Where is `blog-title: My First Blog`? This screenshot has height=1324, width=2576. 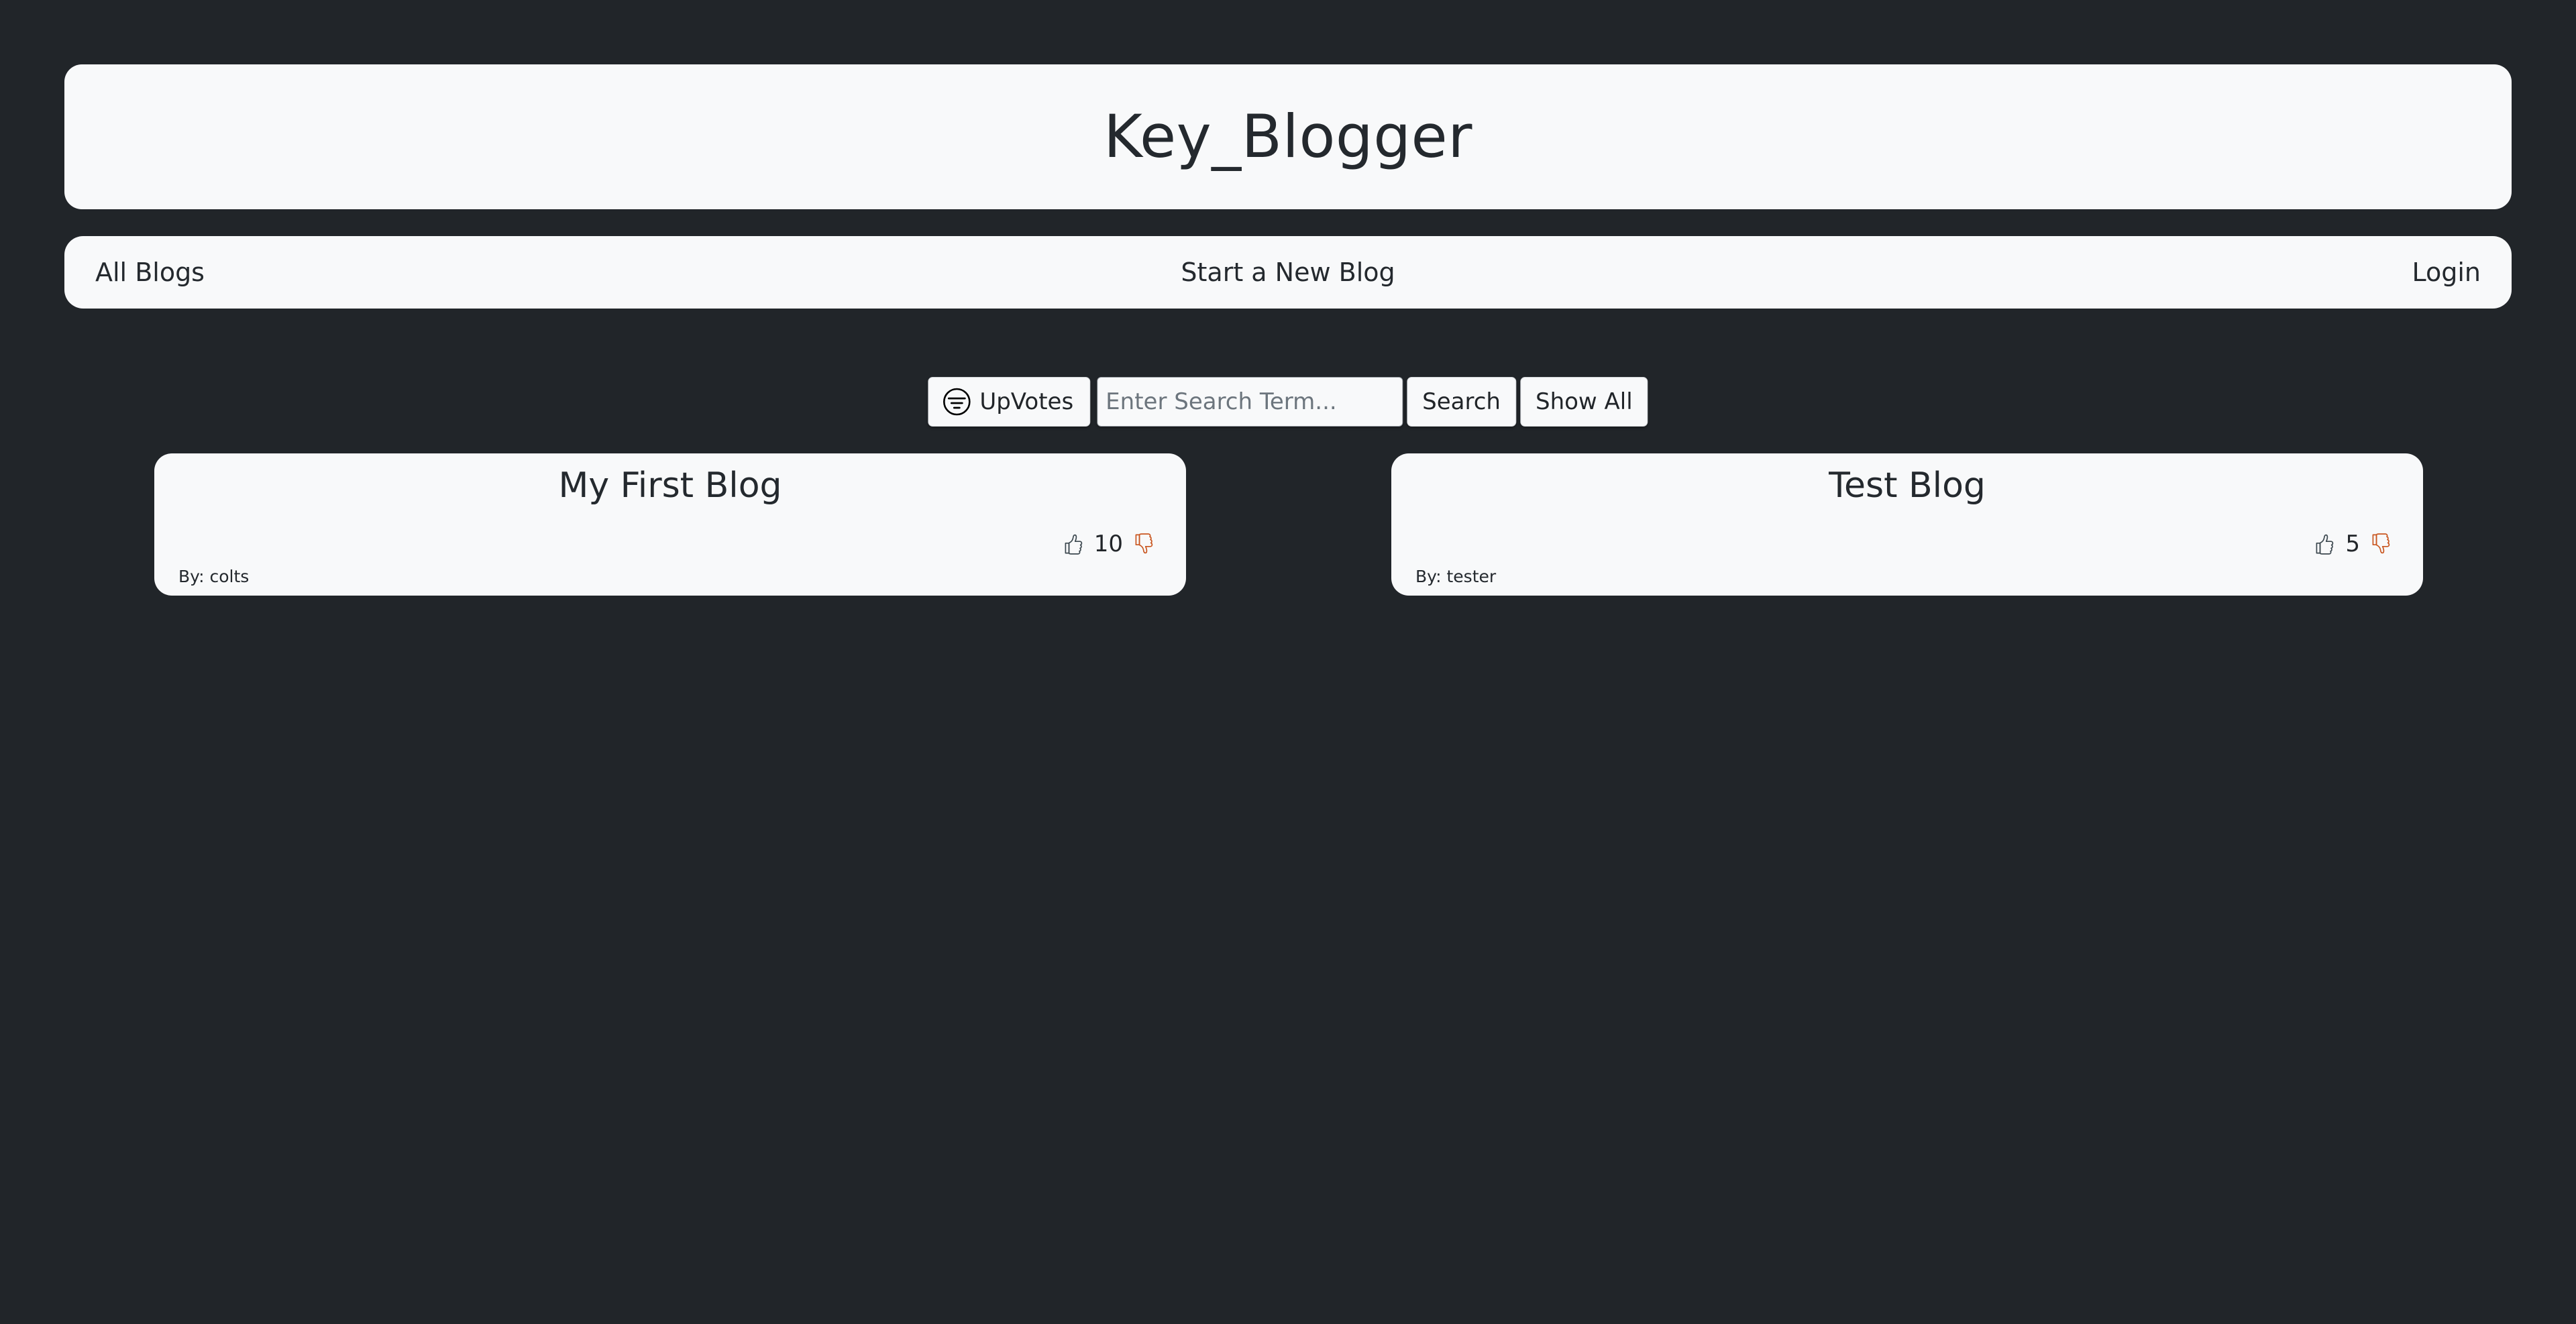
blog-title: My First Blog is located at coordinates (670, 485).